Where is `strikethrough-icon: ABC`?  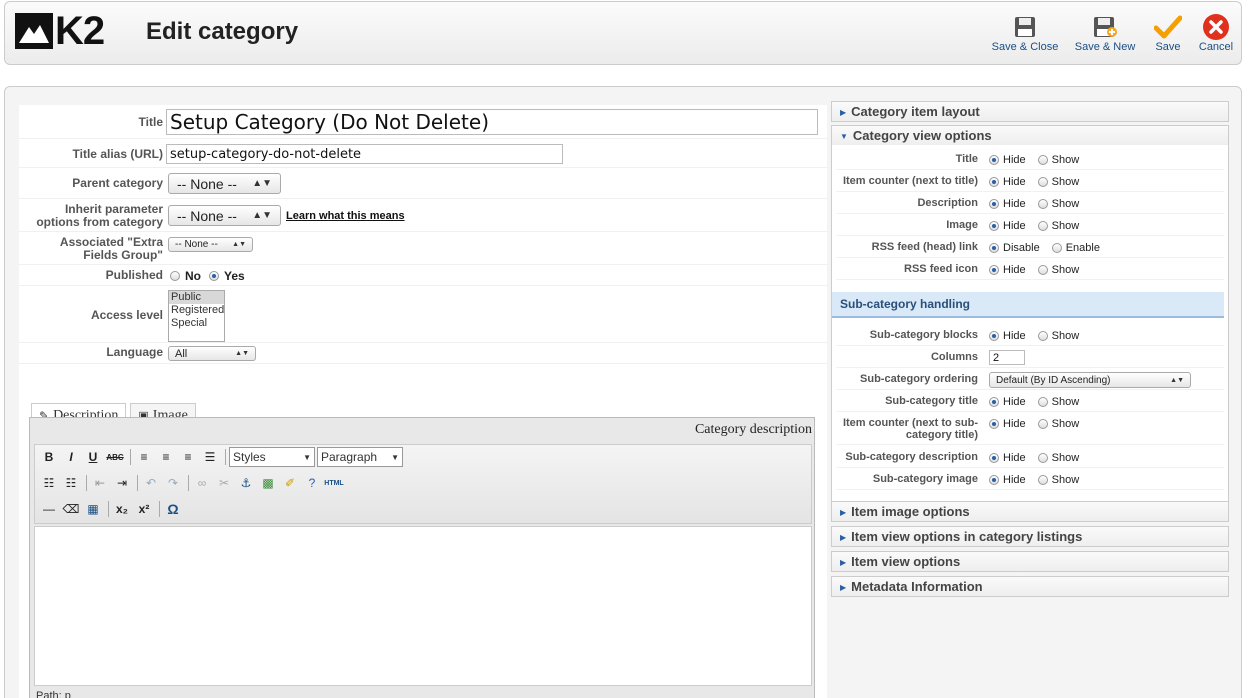
strikethrough-icon: ABC is located at coordinates (115, 457).